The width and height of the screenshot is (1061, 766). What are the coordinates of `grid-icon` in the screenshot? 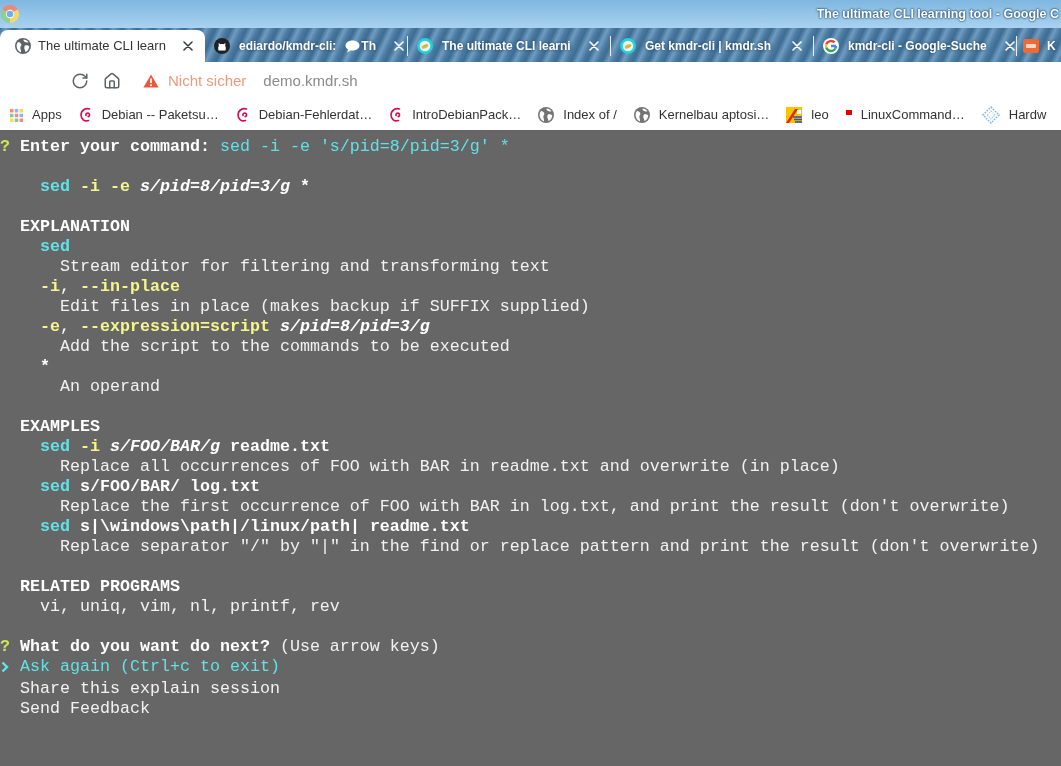 It's located at (16, 115).